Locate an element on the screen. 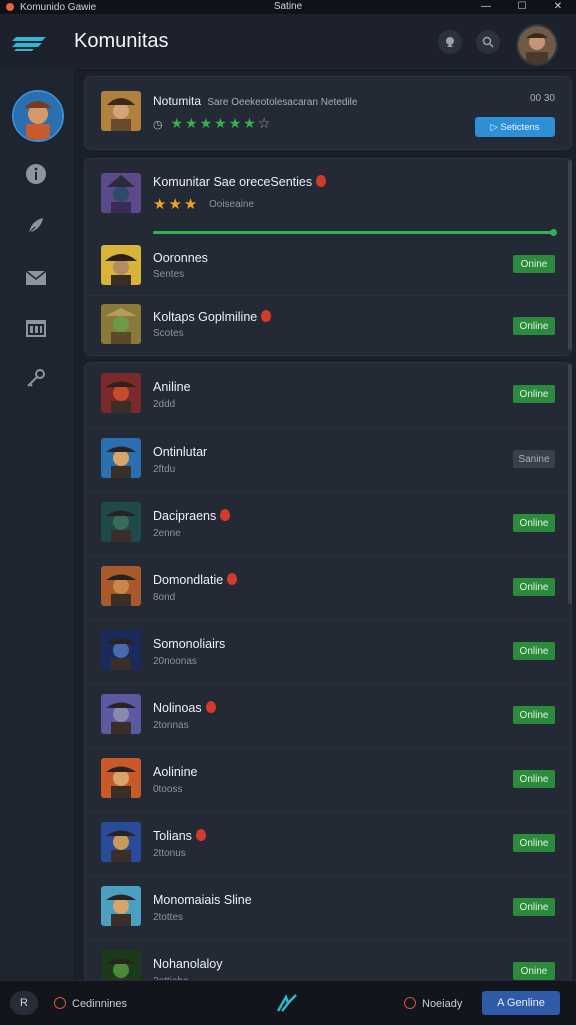 This screenshot has width=576, height=1025. bottom-bar: R Cedinnines Noeiady A Genline is located at coordinates (288, 1002).